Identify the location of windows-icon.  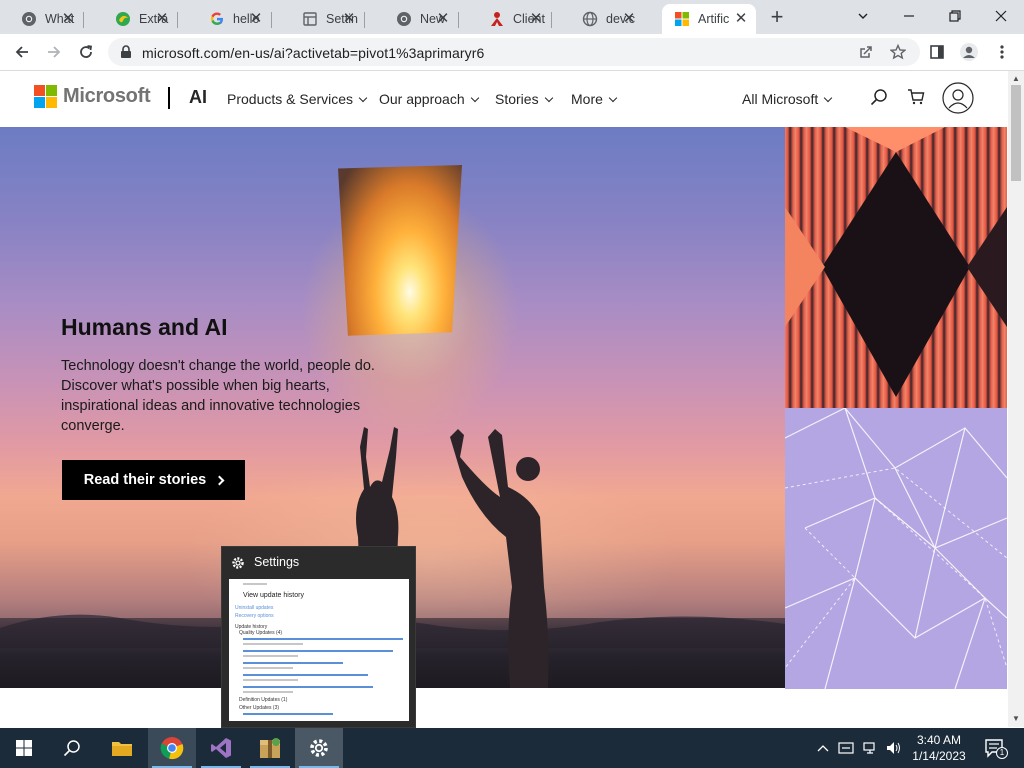
(24, 748).